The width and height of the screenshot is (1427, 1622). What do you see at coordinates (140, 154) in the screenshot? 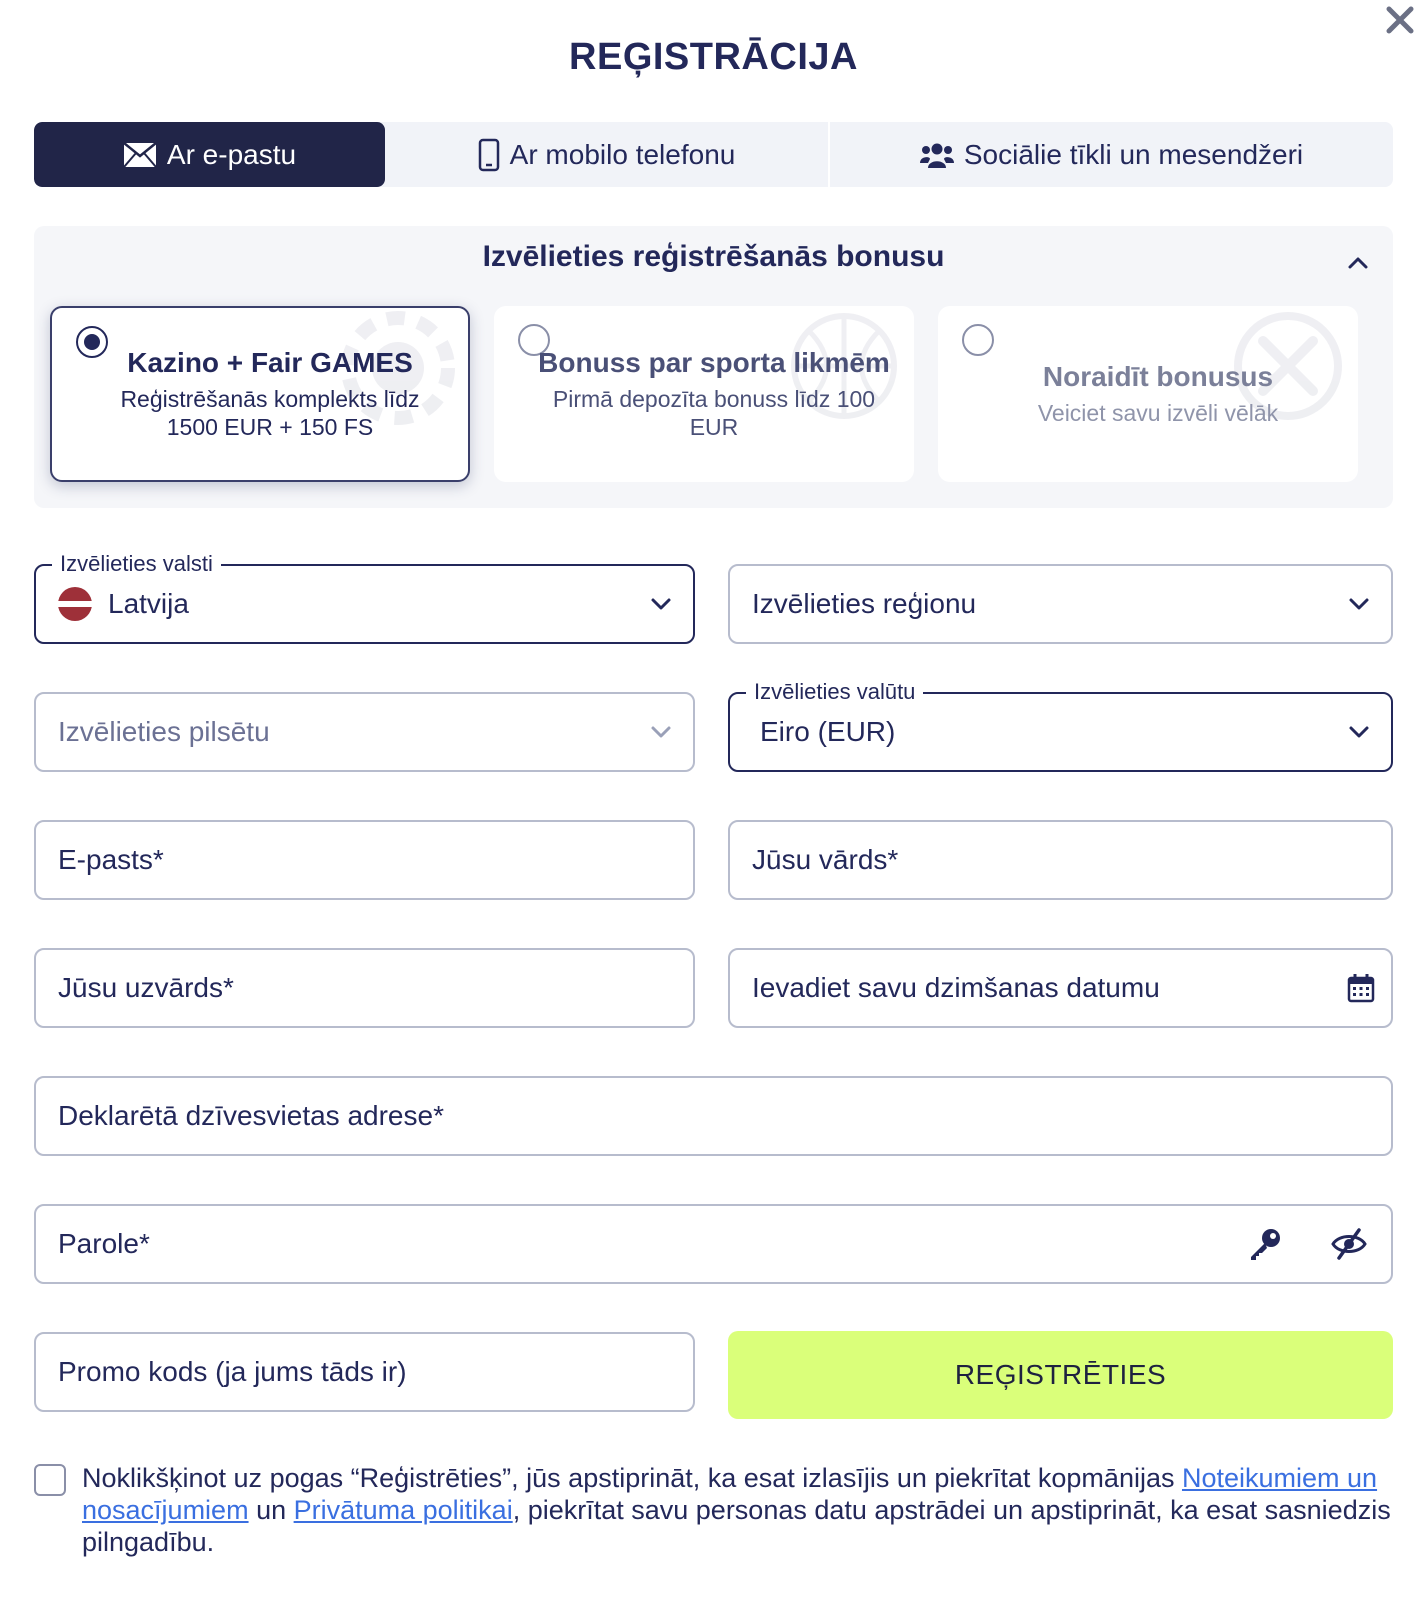
I see `envelope-icon` at bounding box center [140, 154].